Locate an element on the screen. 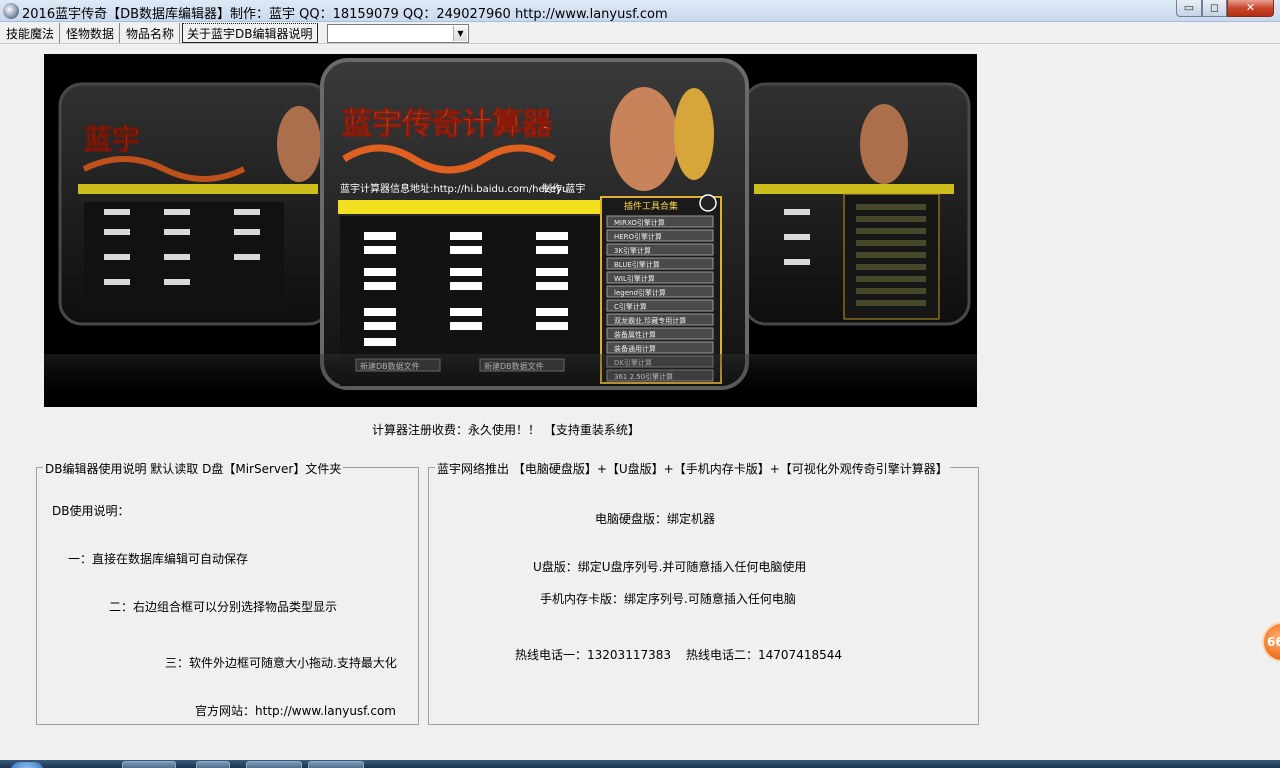 The width and height of the screenshot is (1280, 768). tab-monsters: 怪物数据 is located at coordinates (90, 33).